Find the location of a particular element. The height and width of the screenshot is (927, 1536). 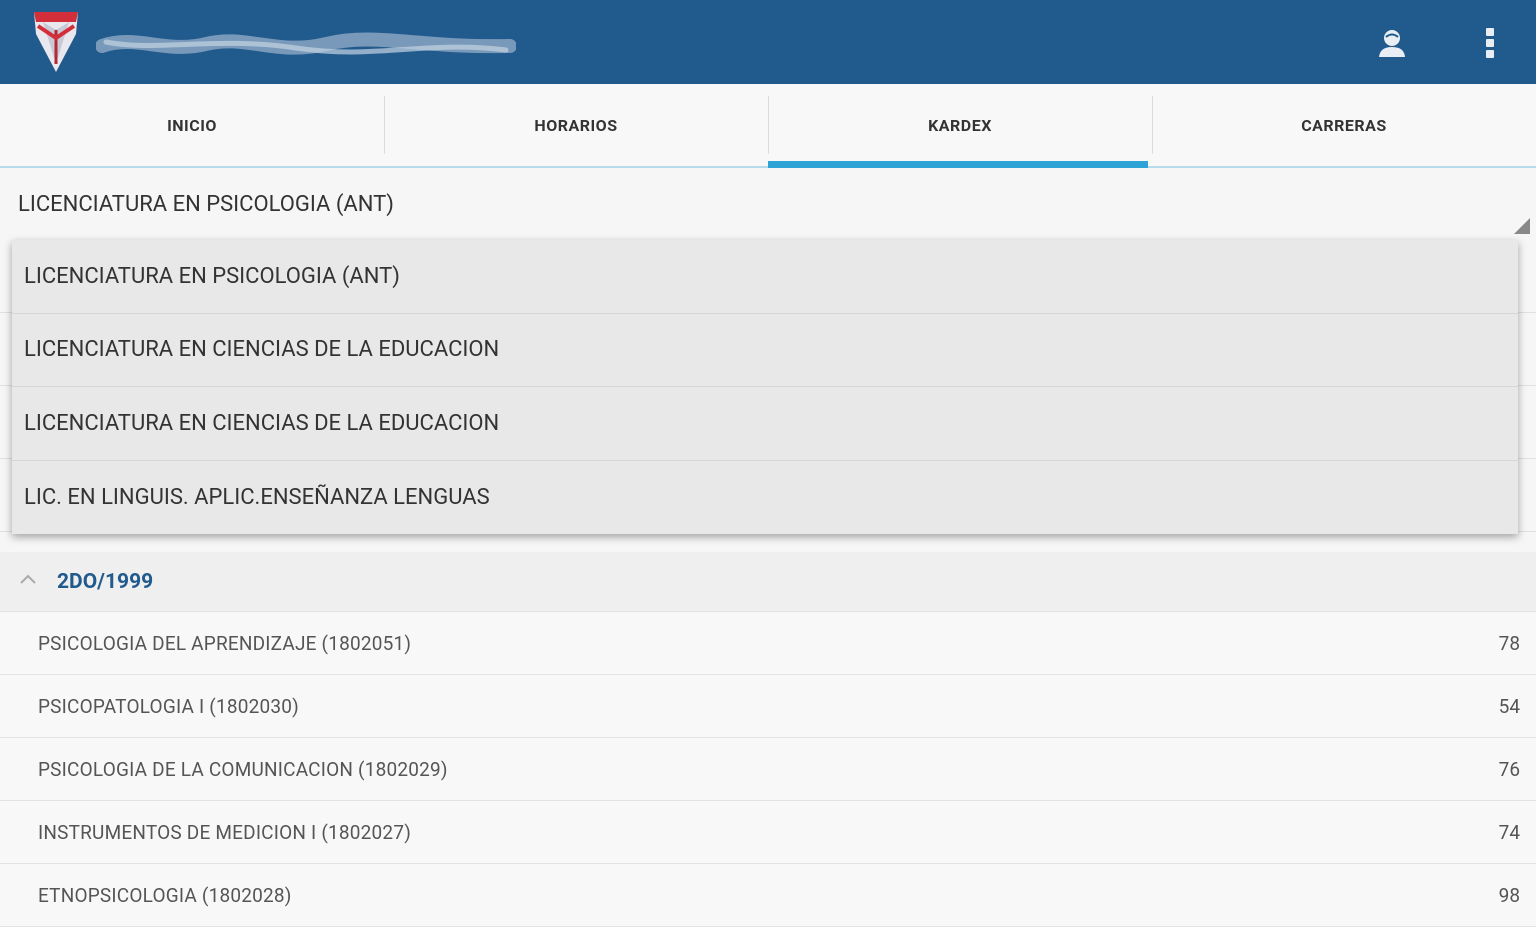

table-row: INSTRUMENTOS DE MEDICION I (1802027) 74 is located at coordinates (768, 832).